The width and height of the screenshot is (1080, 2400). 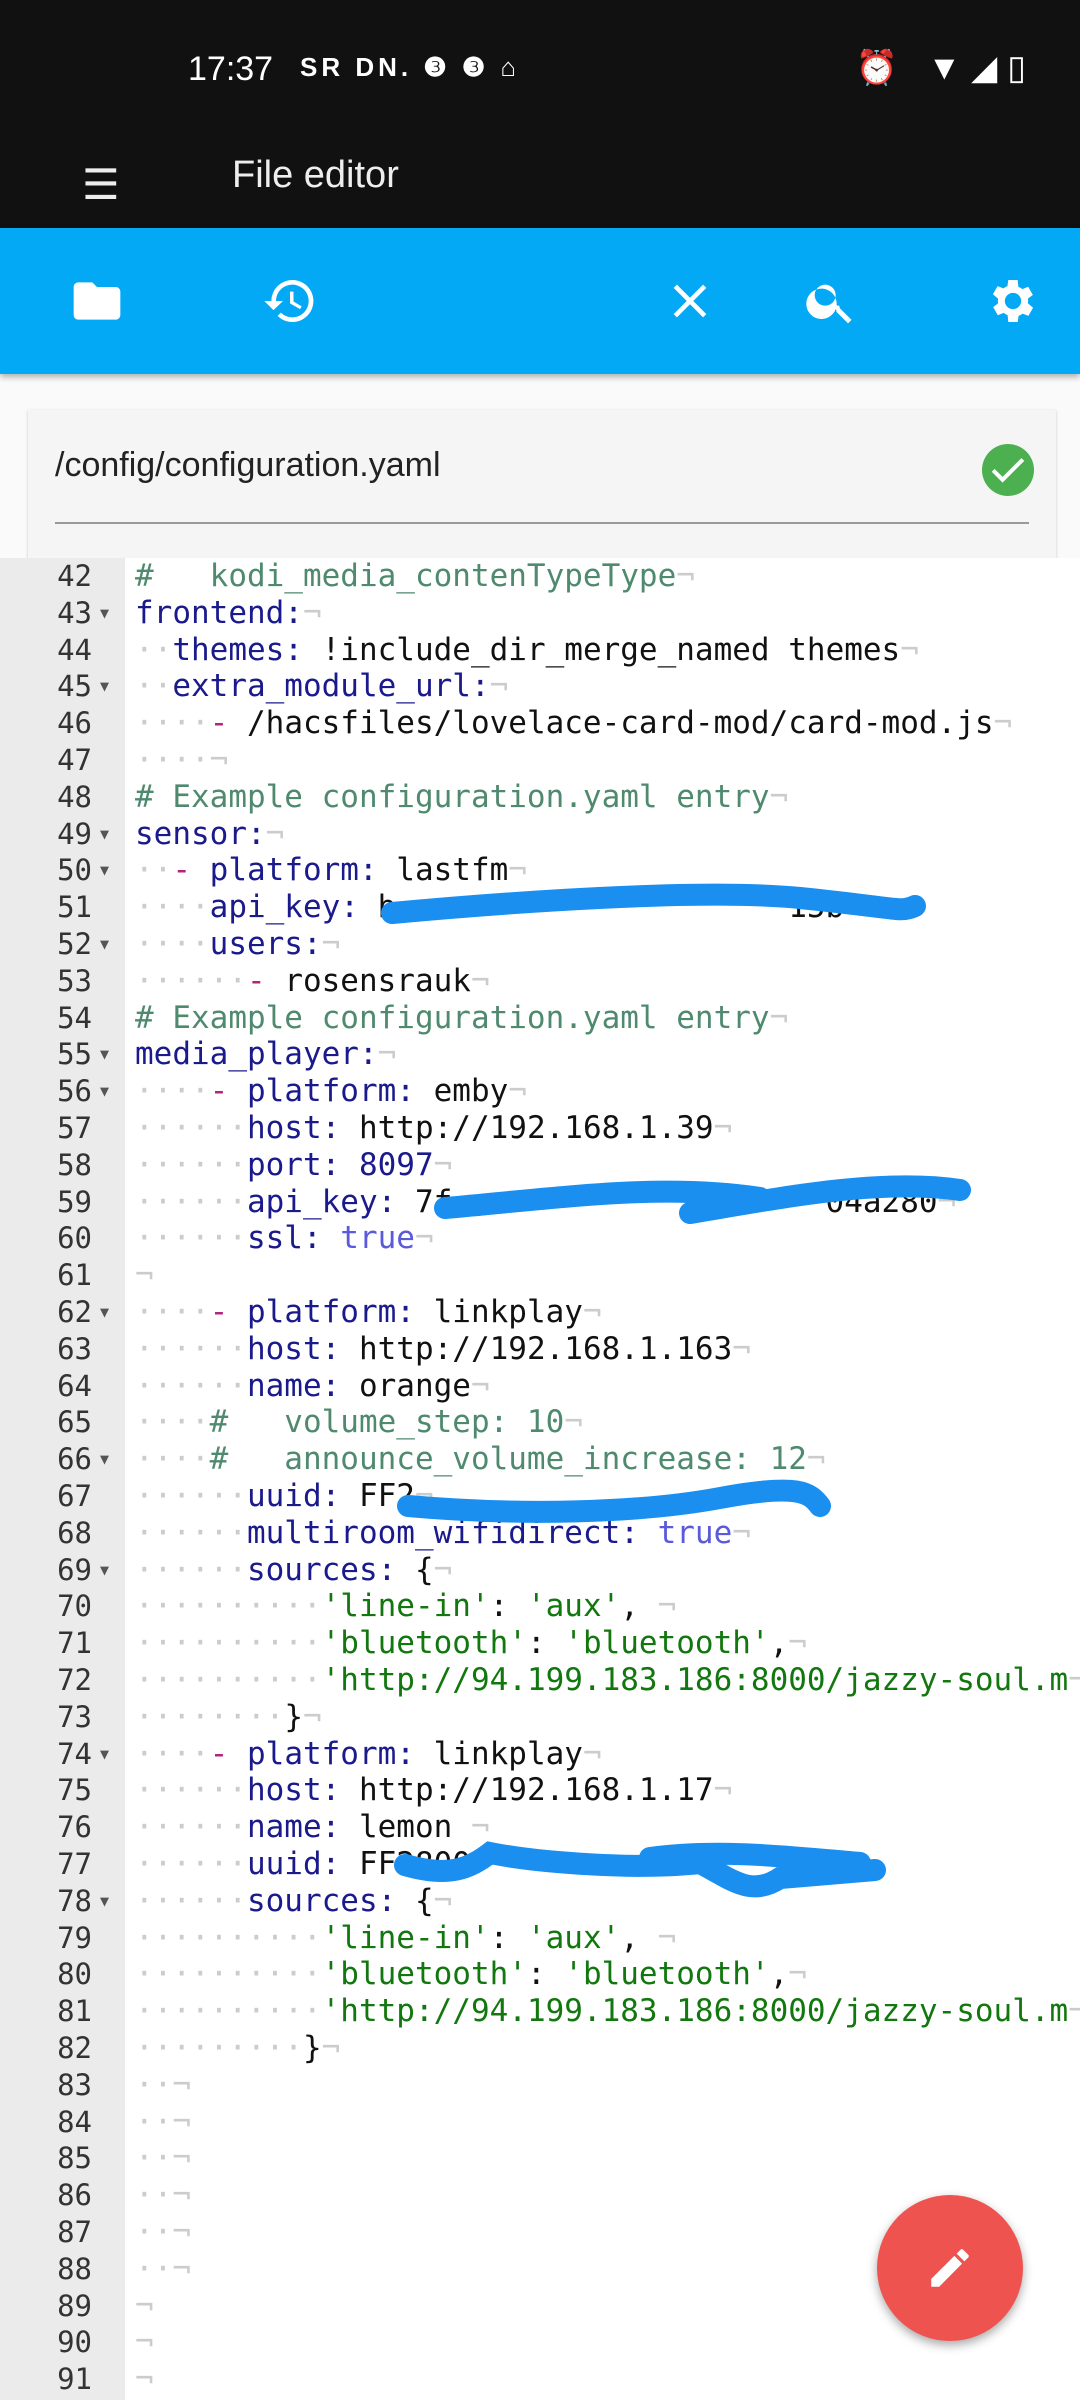 What do you see at coordinates (442, 1532) in the screenshot?
I see `code-token: multiroom_wifidirect:` at bounding box center [442, 1532].